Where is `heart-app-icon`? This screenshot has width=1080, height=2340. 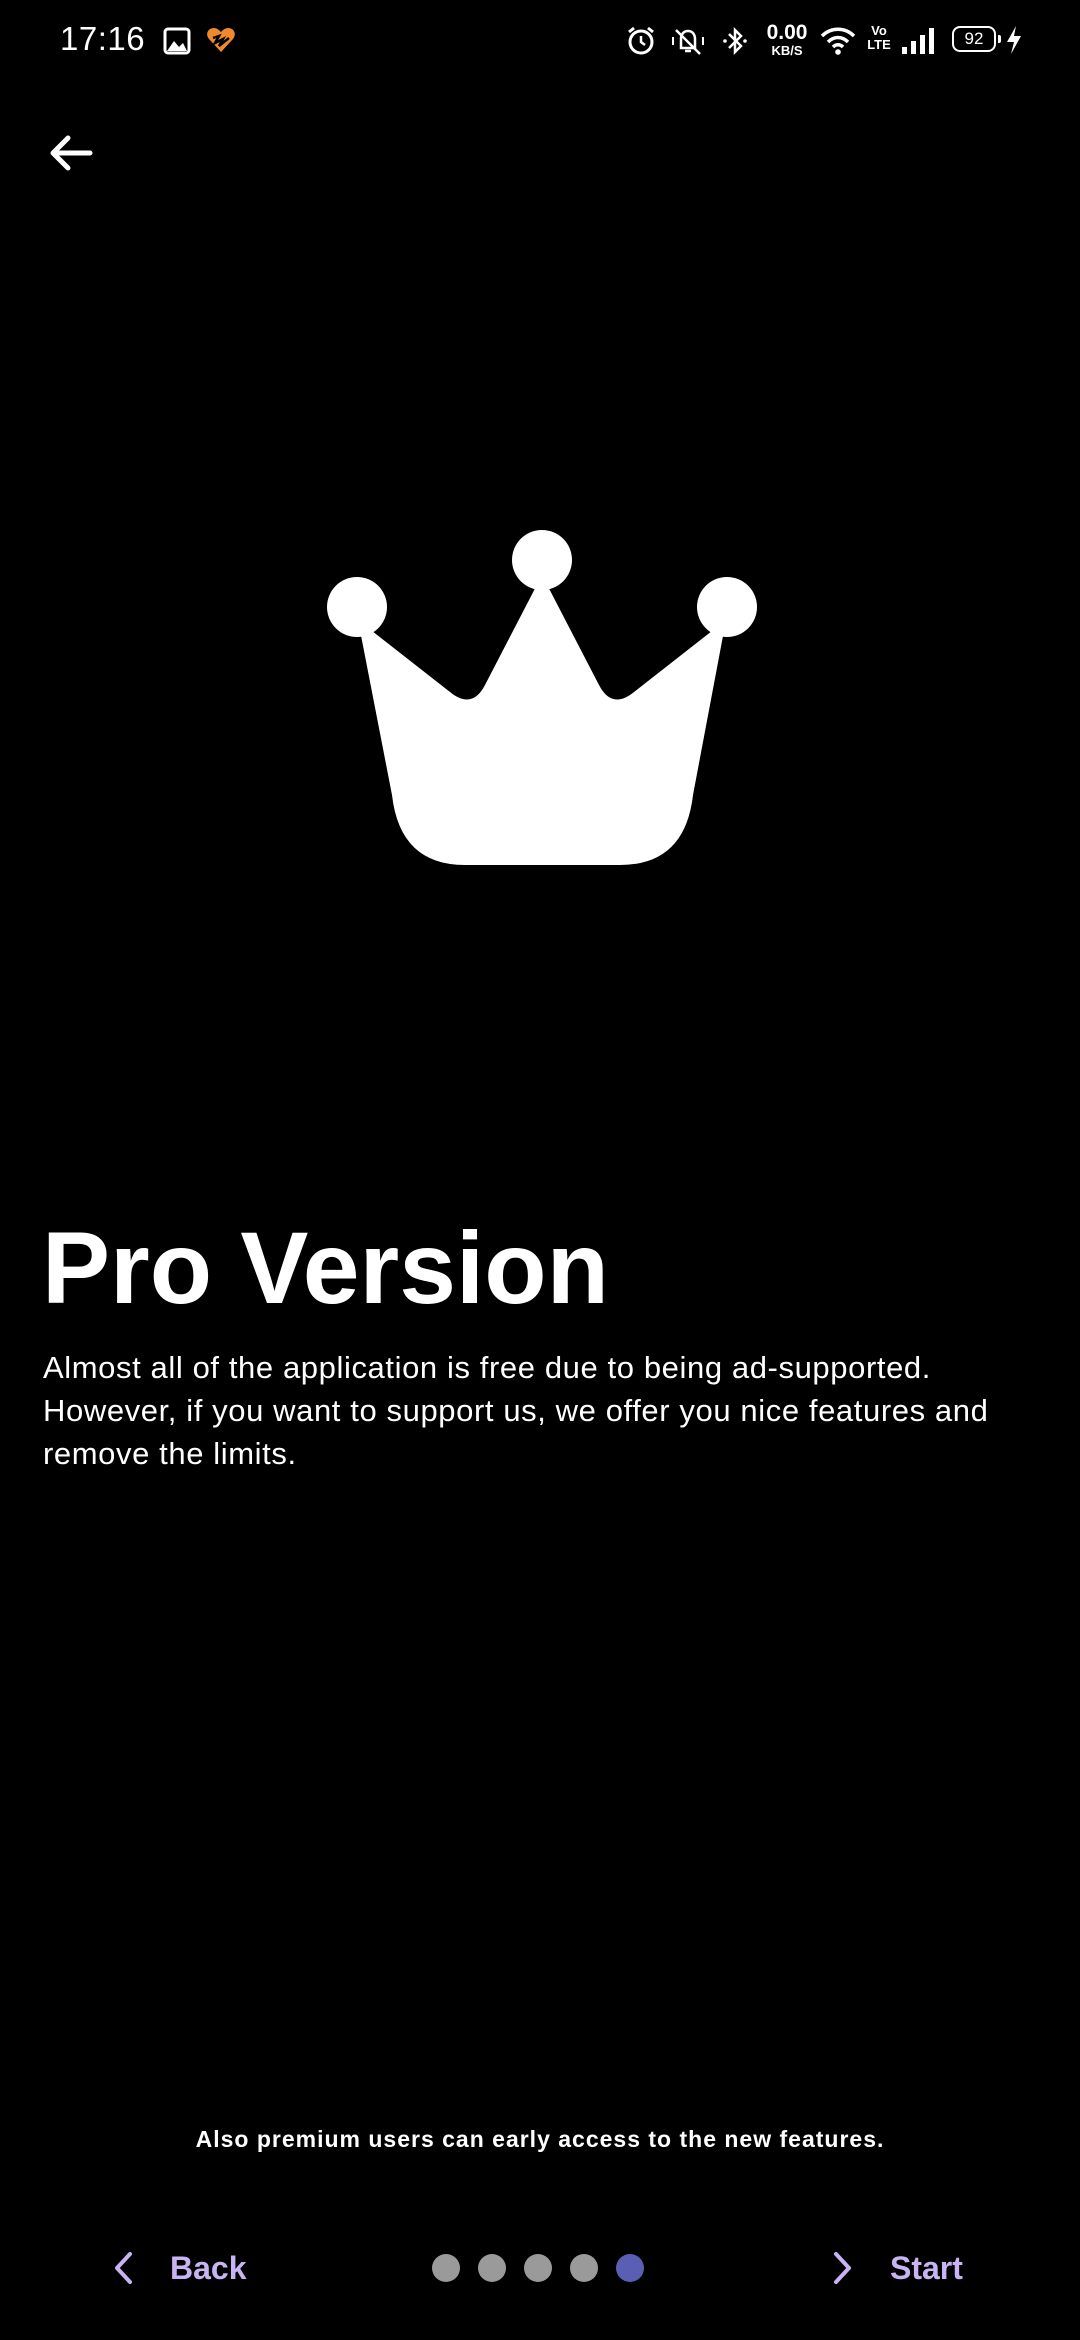 heart-app-icon is located at coordinates (221, 40).